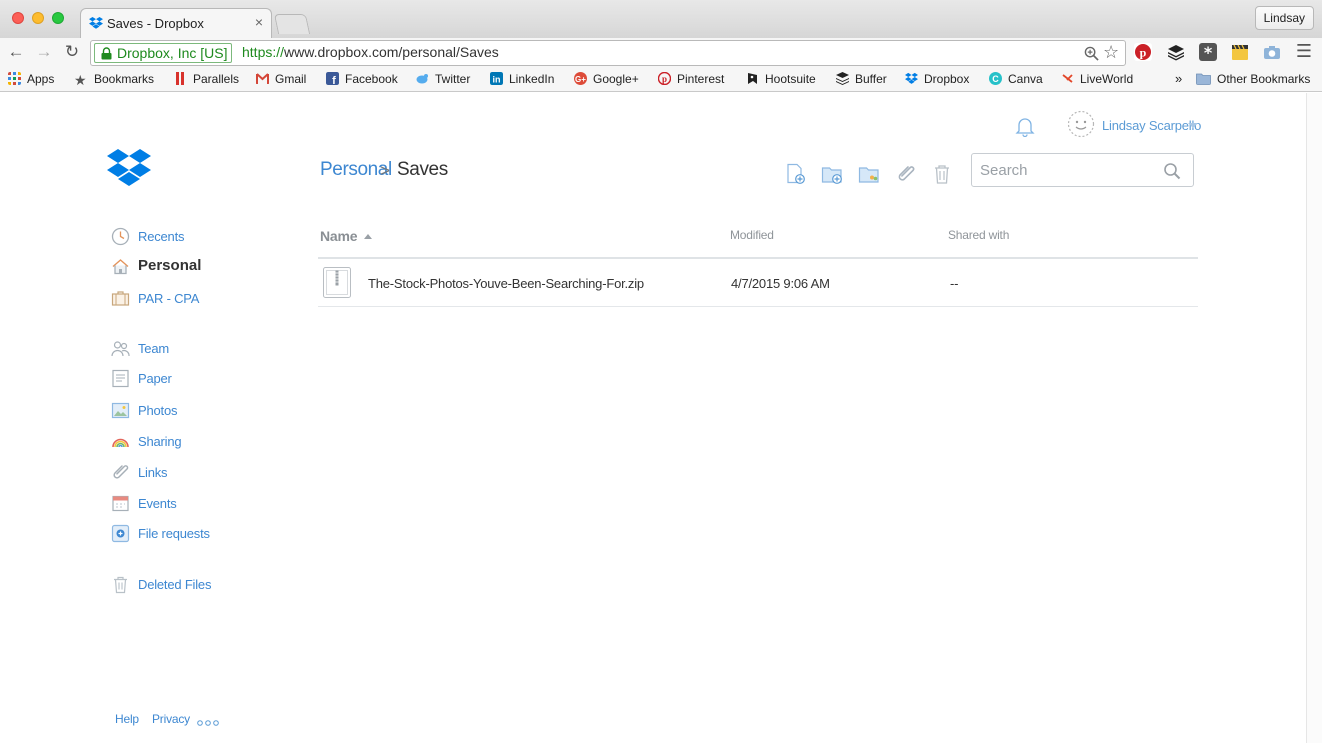 The width and height of the screenshot is (1322, 743). I want to click on bookmark-liveworld: LiveWorld, so click(1097, 79).